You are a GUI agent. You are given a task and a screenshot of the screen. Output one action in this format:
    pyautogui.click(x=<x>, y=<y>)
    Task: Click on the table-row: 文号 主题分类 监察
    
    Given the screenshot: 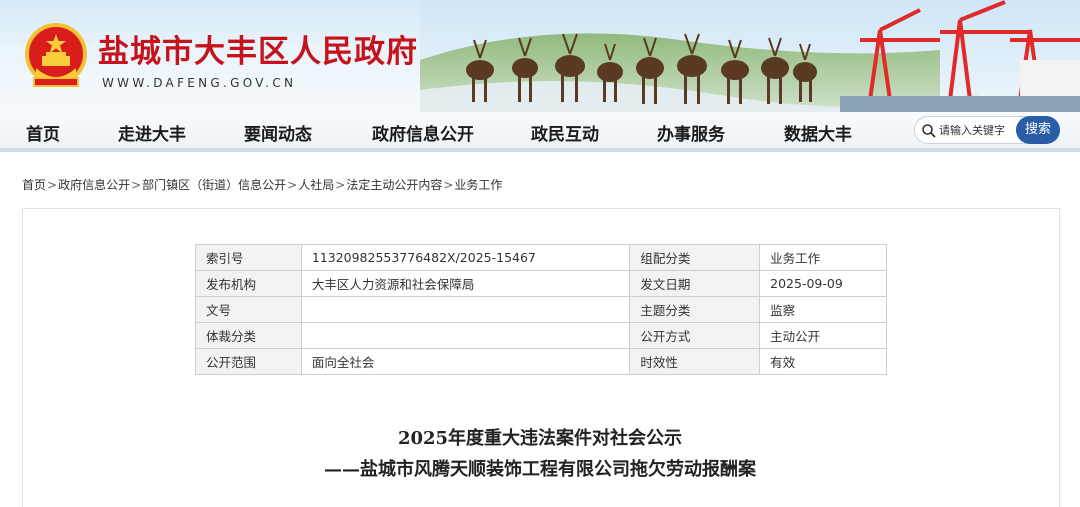 What is the action you would take?
    pyautogui.click(x=541, y=309)
    